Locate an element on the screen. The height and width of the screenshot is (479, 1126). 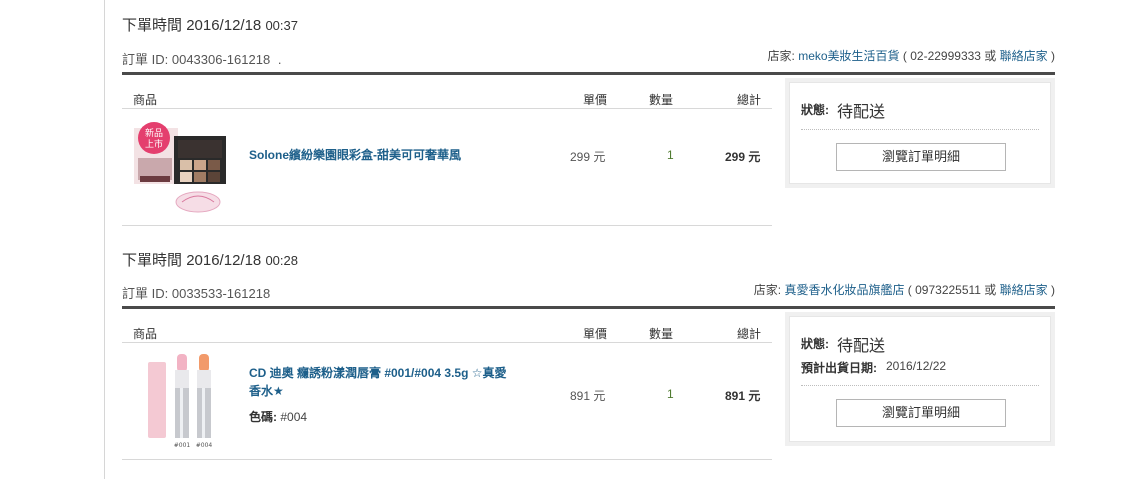
line-total: 891 元 is located at coordinates (743, 396).